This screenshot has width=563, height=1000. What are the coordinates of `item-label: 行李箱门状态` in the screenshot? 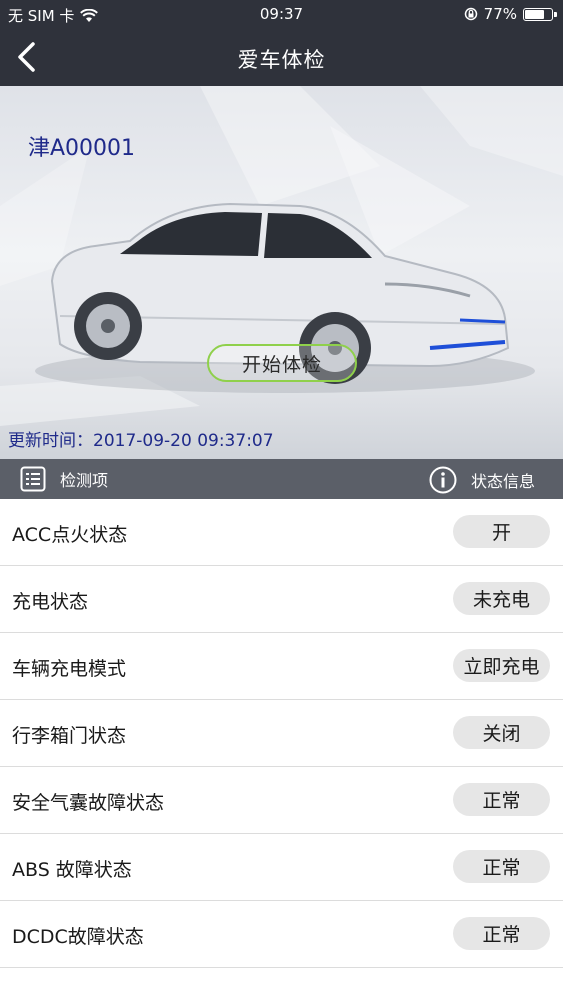 It's located at (69, 736).